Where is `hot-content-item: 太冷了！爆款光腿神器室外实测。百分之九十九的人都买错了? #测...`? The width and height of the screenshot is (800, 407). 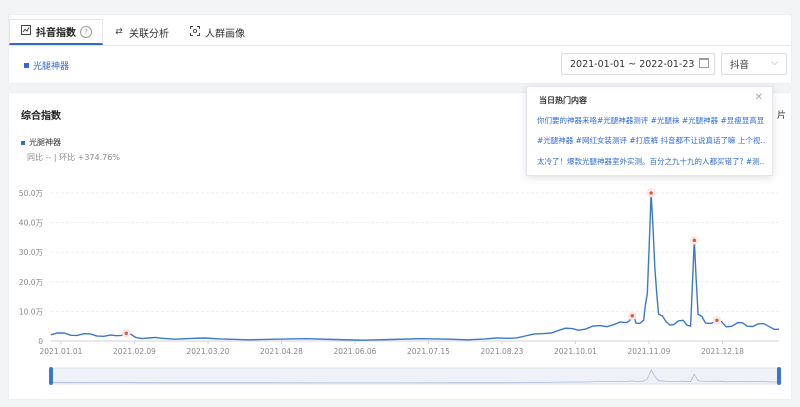 hot-content-item: 太冷了！爆款光腿神器室外实测。百分之九十九的人都买错了? #测... is located at coordinates (651, 161).